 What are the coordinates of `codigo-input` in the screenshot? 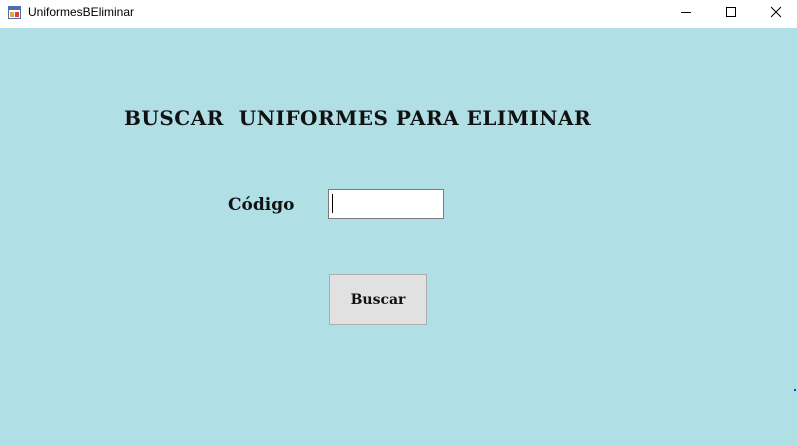 It's located at (386, 204).